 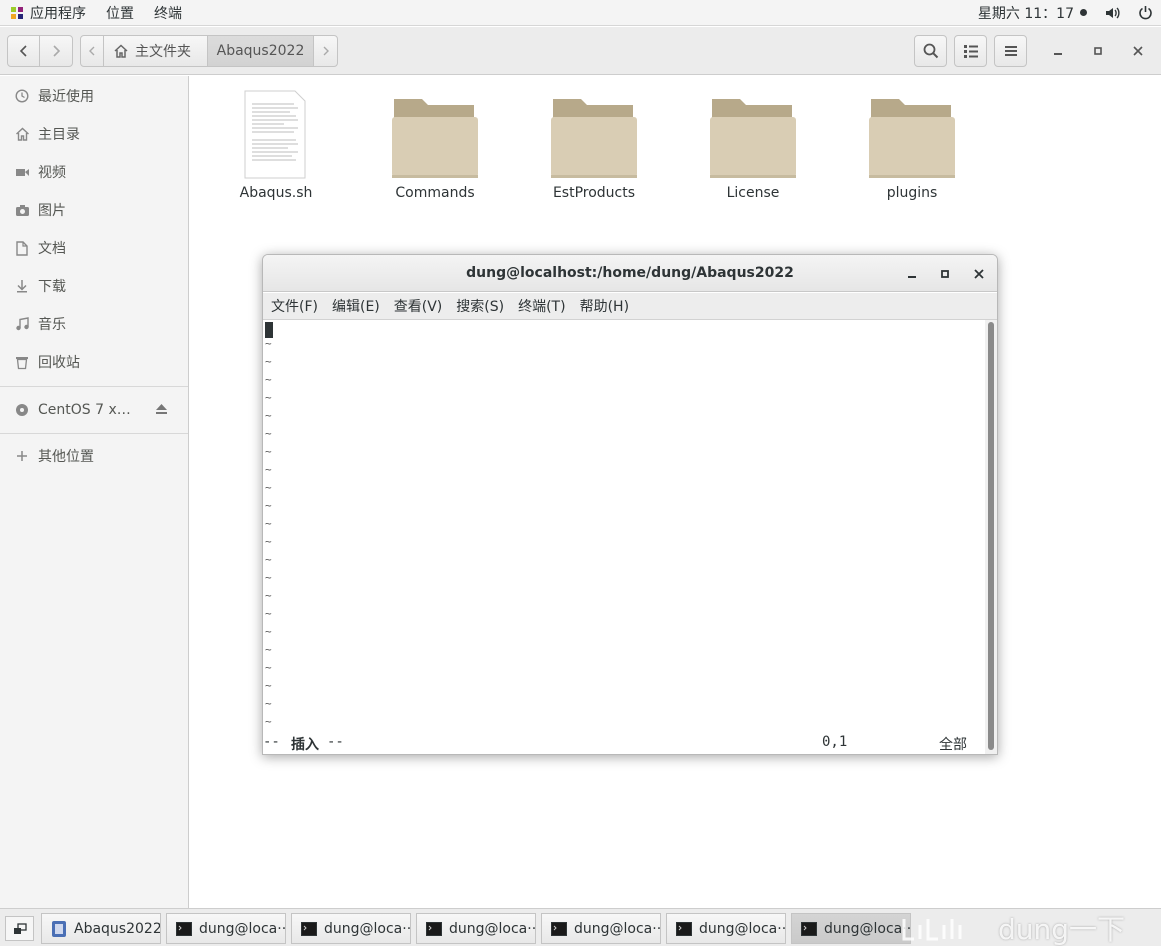 What do you see at coordinates (168, 13) in the screenshot?
I see `terminal-menu: 终端` at bounding box center [168, 13].